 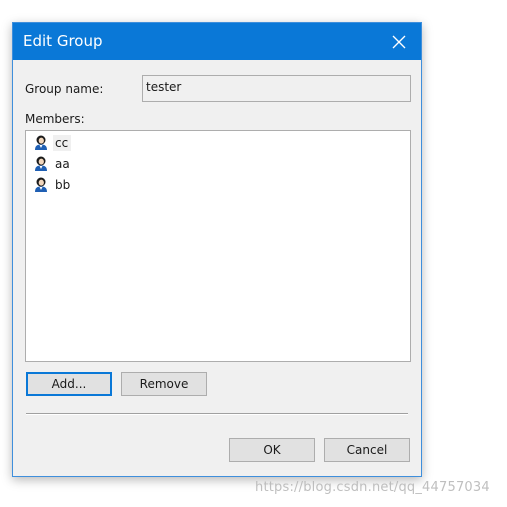 I want to click on close-icon, so click(x=399, y=41).